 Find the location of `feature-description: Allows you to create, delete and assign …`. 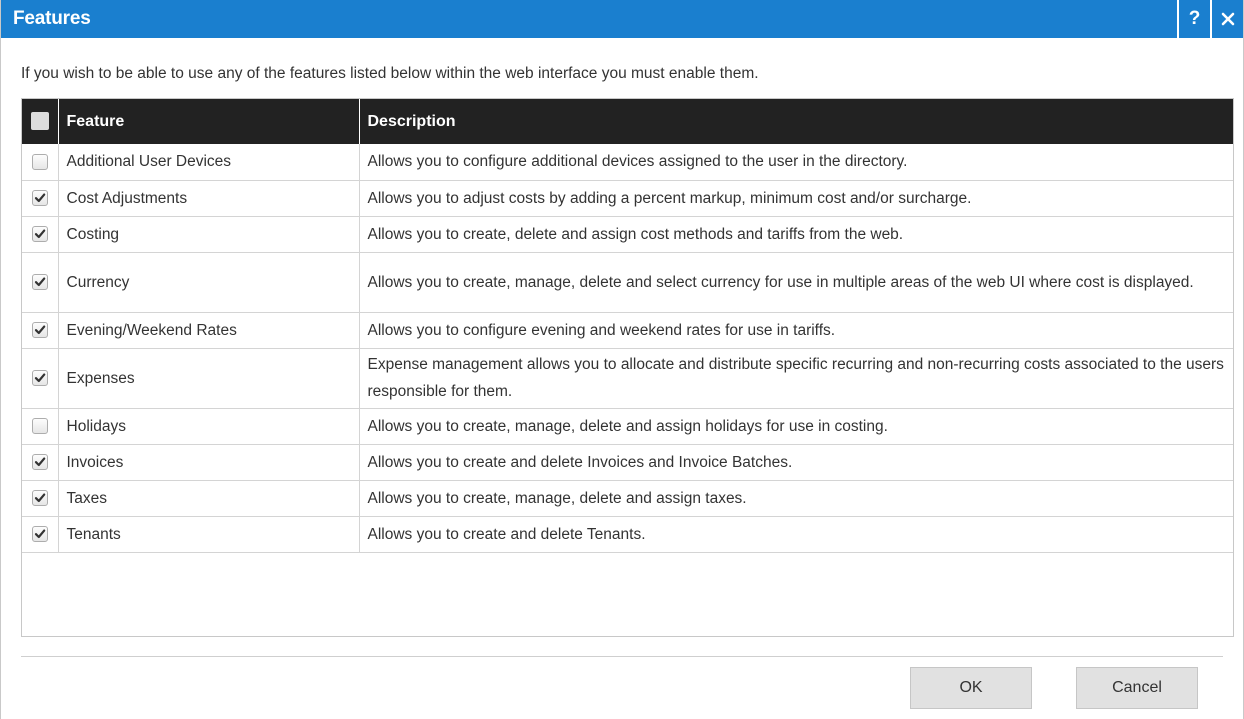

feature-description: Allows you to create, delete and assign … is located at coordinates (796, 234).